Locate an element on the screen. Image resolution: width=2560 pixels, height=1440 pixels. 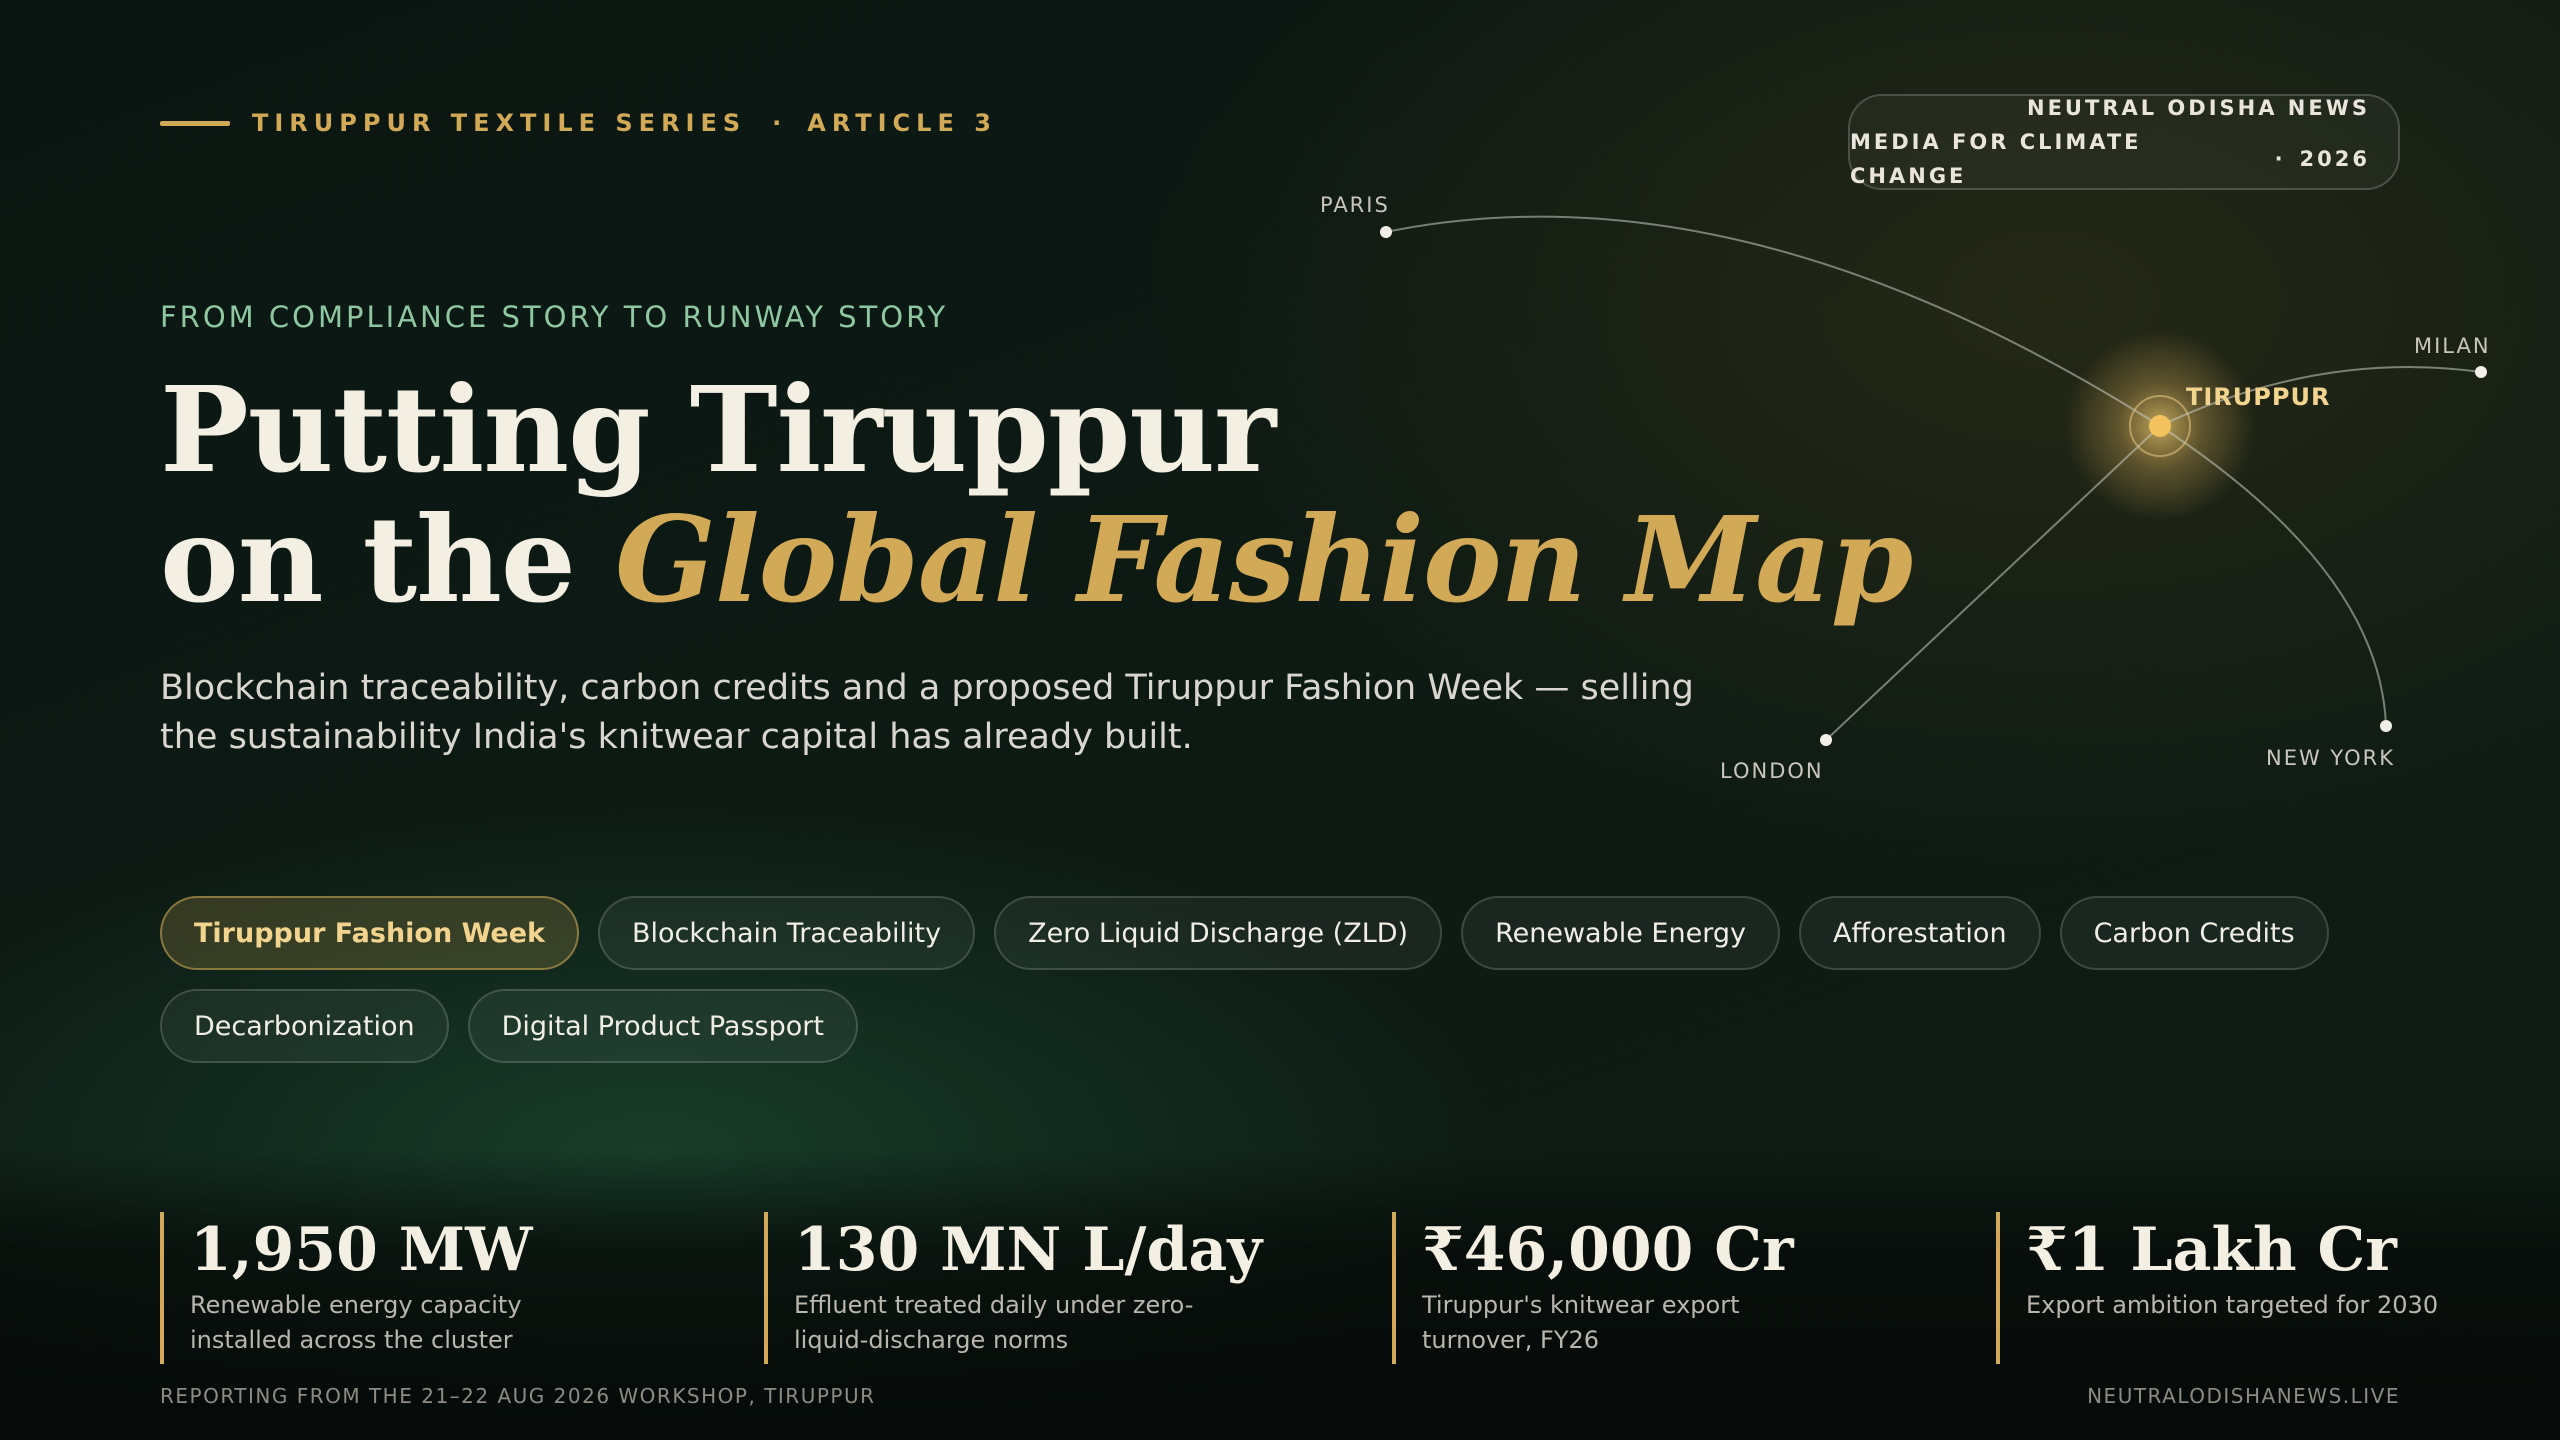
hub-label: TIRUPPUR is located at coordinates (2258, 397).